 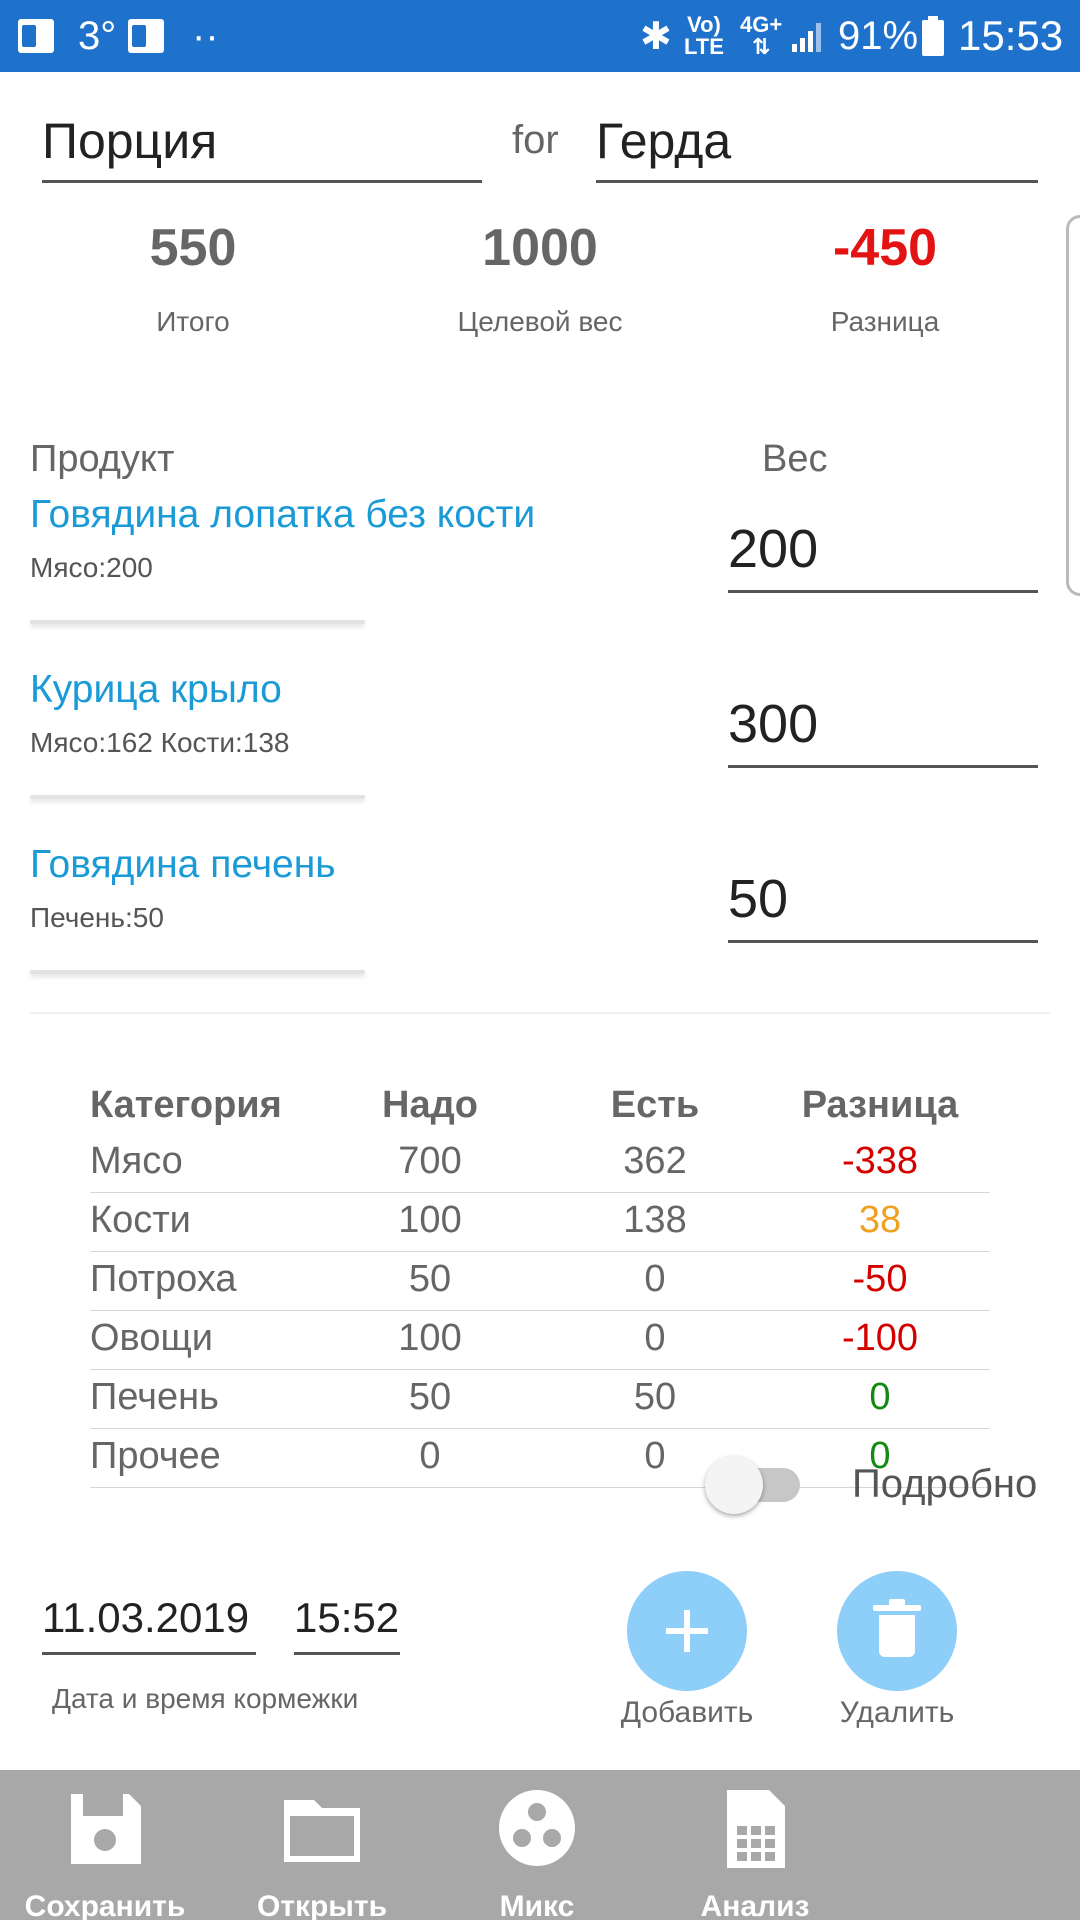 What do you see at coordinates (883, 901) in the screenshot?
I see `weight-input: 50` at bounding box center [883, 901].